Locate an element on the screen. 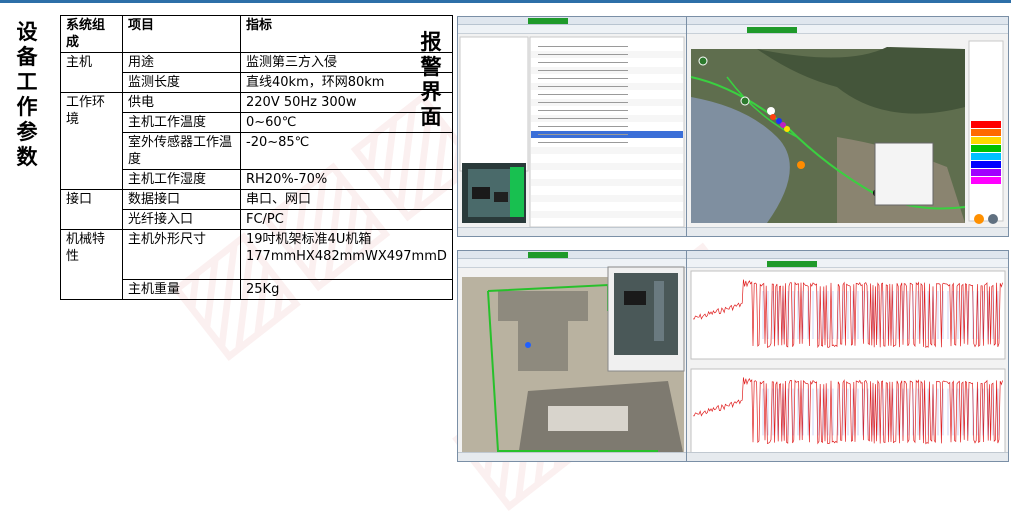 The height and width of the screenshot is (529, 1011). cell-index: 串口、网口 is located at coordinates (346, 199).